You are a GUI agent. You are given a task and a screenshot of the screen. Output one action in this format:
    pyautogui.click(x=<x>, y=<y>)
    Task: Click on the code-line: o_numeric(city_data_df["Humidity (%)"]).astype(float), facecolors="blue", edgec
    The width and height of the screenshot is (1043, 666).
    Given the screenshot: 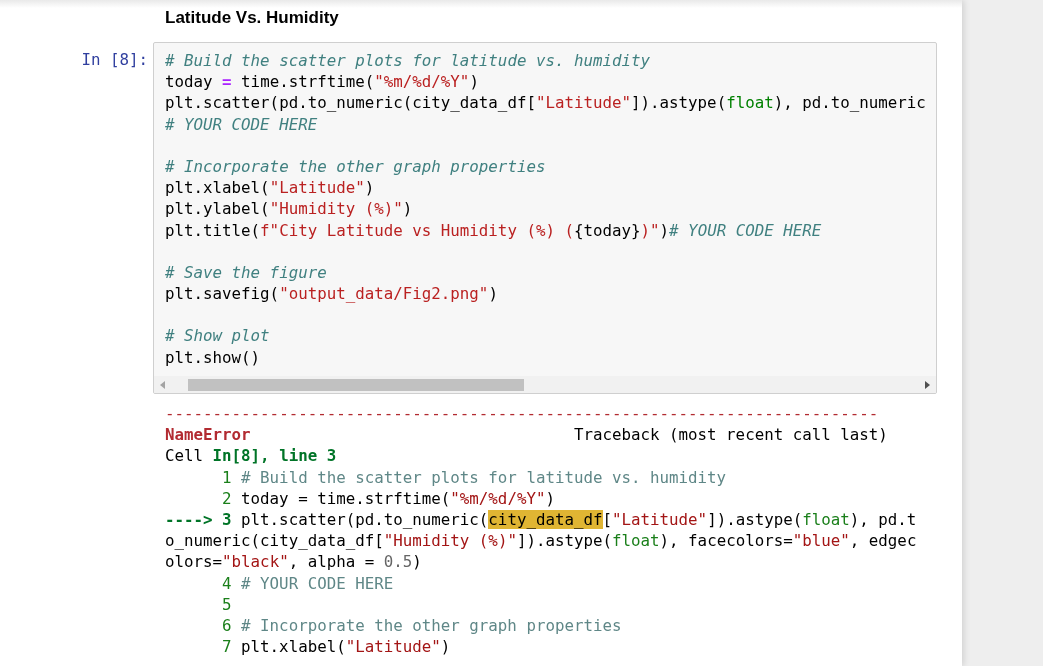 What is the action you would take?
    pyautogui.click(x=541, y=541)
    